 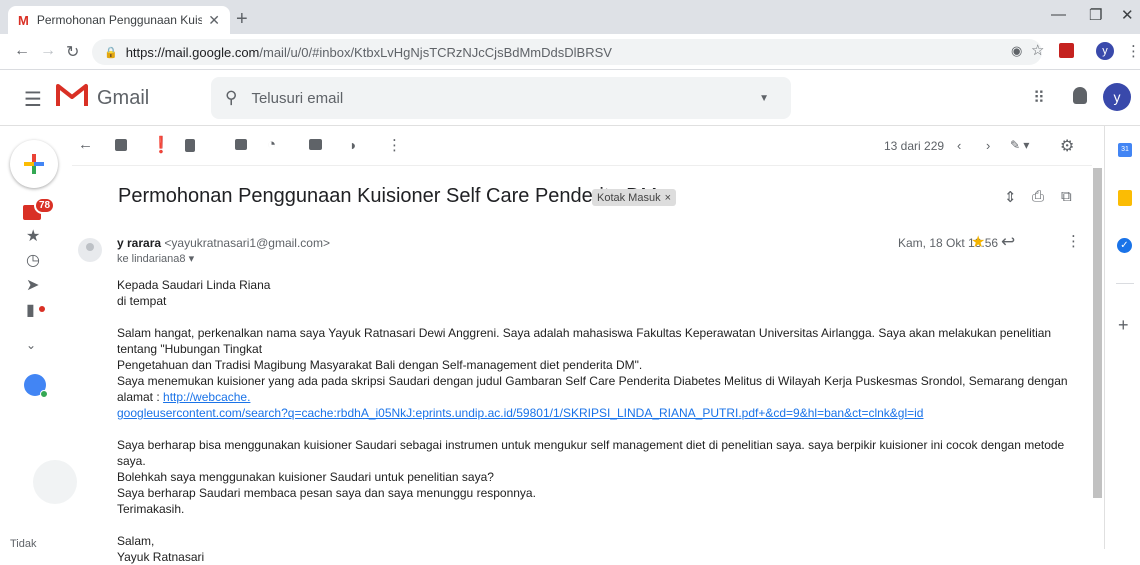 I want to click on label-chip-text: Kotak Masuk, so click(x=629, y=197).